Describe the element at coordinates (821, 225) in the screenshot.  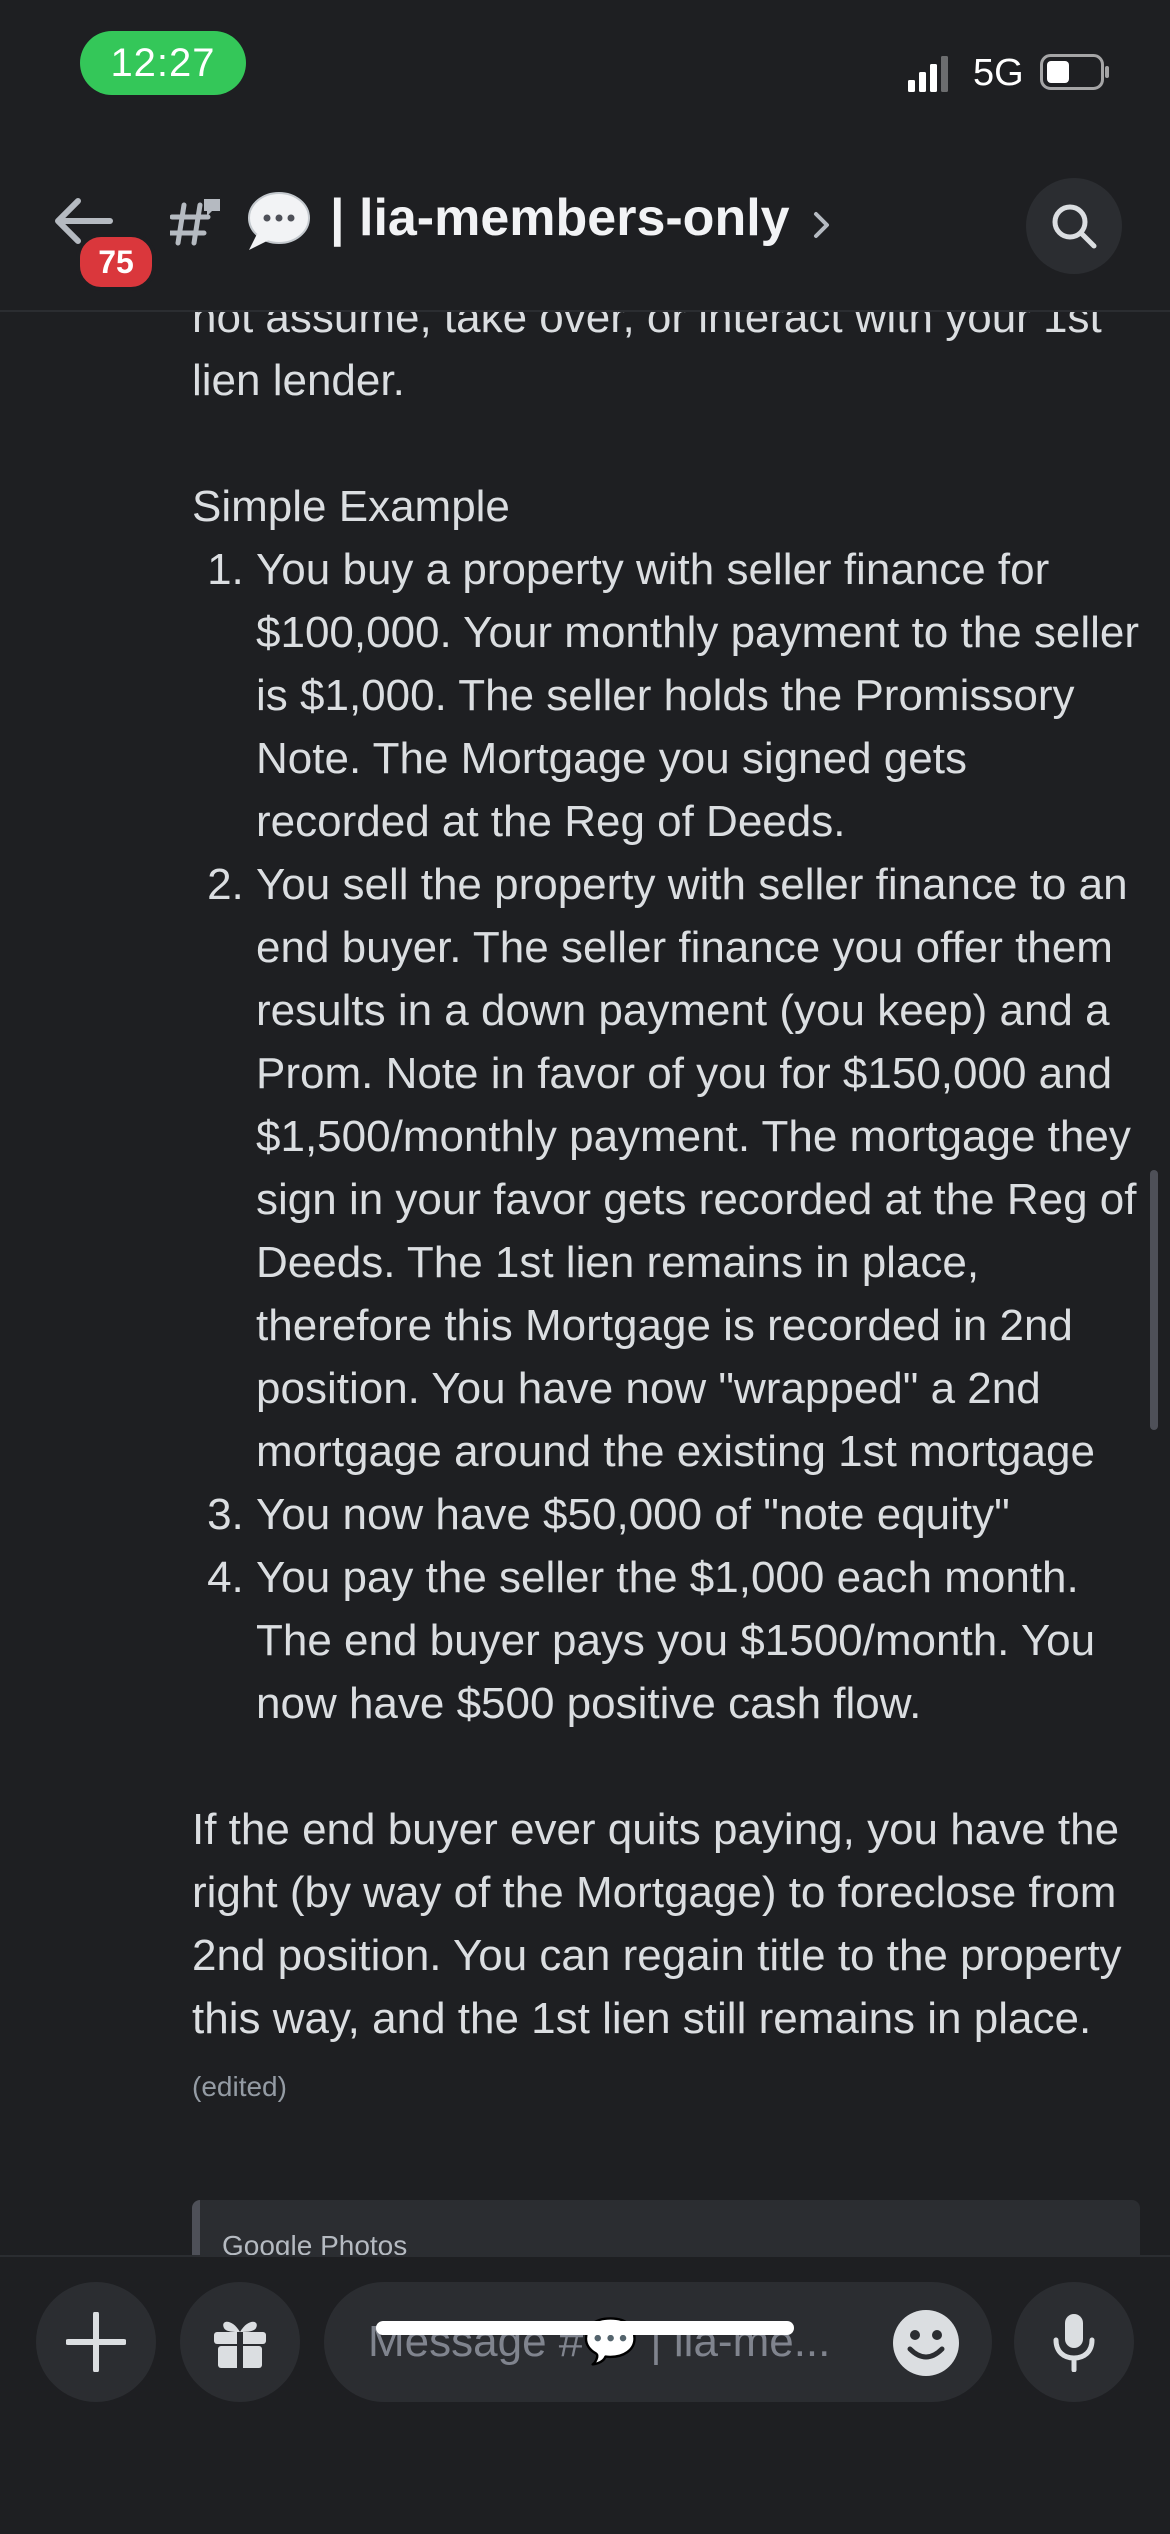
I see `chevron-right-icon` at that location.